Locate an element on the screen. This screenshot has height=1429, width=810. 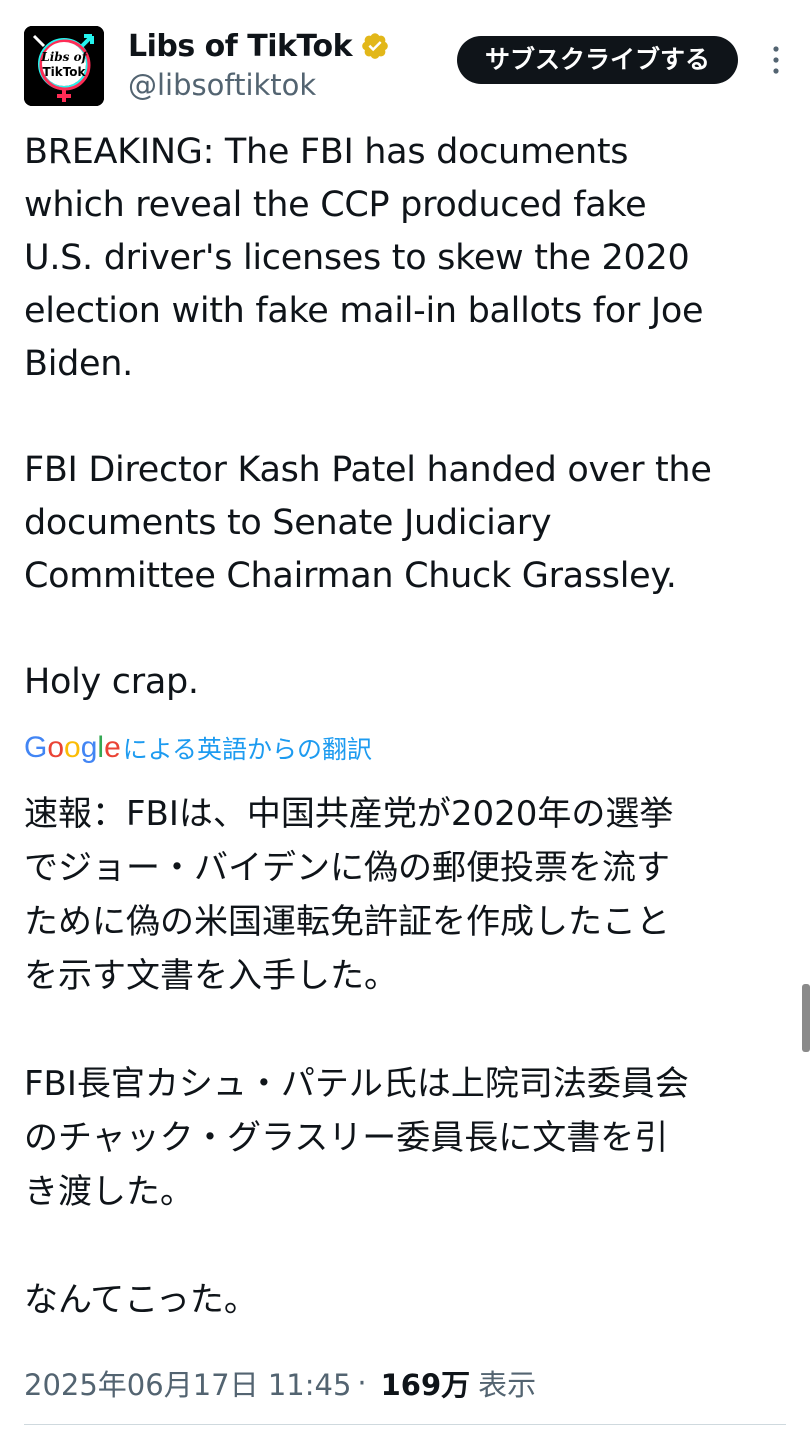
translation-label: による英語からの翻訳 is located at coordinates (247, 748).